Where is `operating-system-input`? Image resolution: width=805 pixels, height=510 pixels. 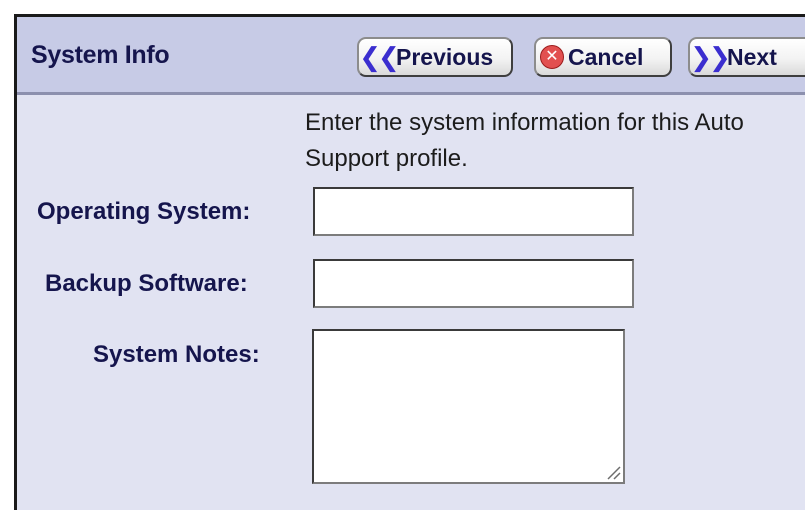
operating-system-input is located at coordinates (473, 211).